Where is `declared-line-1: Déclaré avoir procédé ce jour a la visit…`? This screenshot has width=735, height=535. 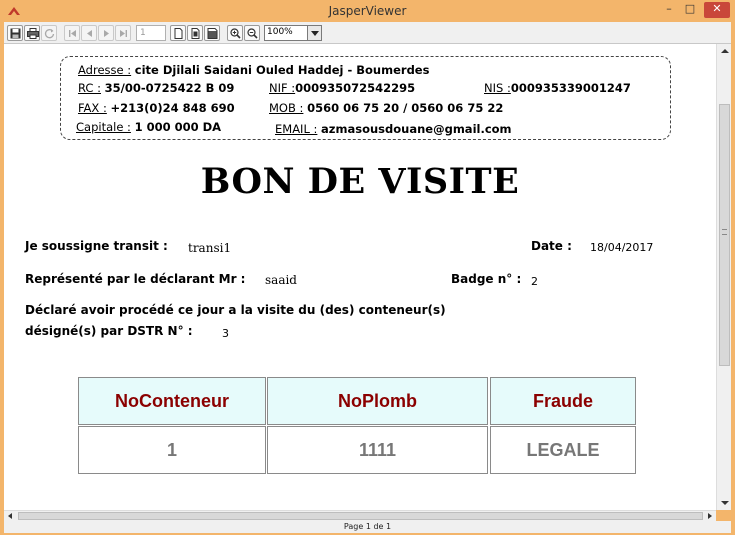
declared-line-1: Déclaré avoir procédé ce jour a la visit… is located at coordinates (235, 310).